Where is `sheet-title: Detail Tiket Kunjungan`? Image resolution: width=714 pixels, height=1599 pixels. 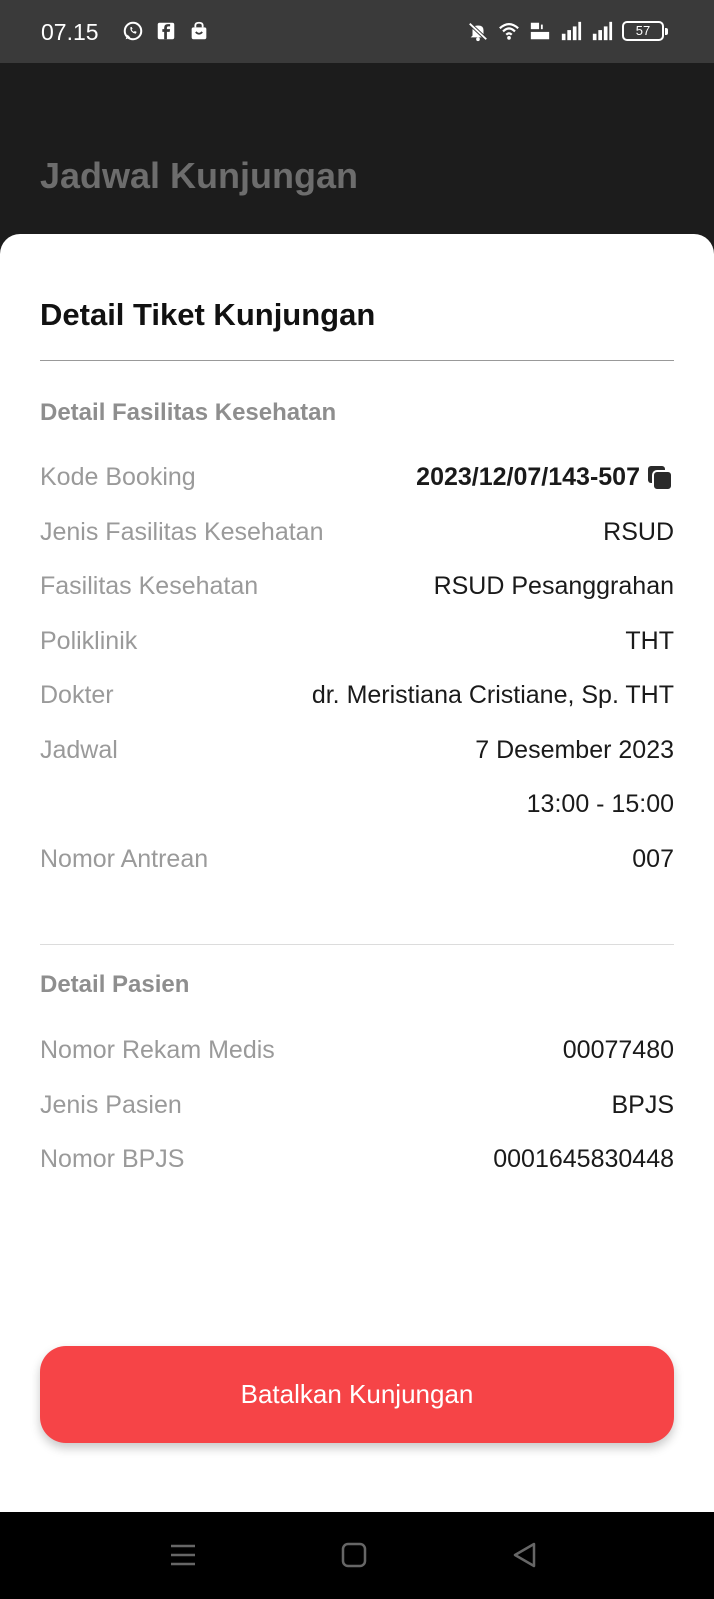
sheet-title: Detail Tiket Kunjungan is located at coordinates (208, 314).